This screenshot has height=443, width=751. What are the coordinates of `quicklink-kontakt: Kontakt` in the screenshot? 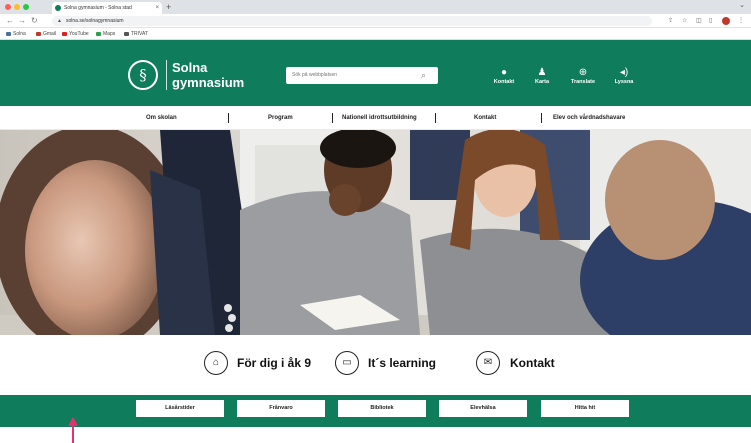 It's located at (532, 363).